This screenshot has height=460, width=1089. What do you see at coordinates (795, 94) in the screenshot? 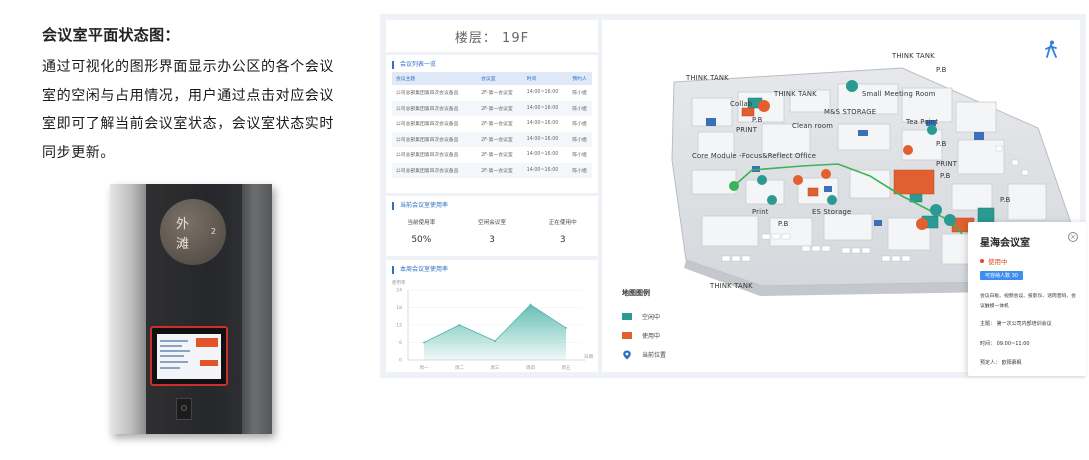
I see `map-label: THINK TANK` at bounding box center [795, 94].